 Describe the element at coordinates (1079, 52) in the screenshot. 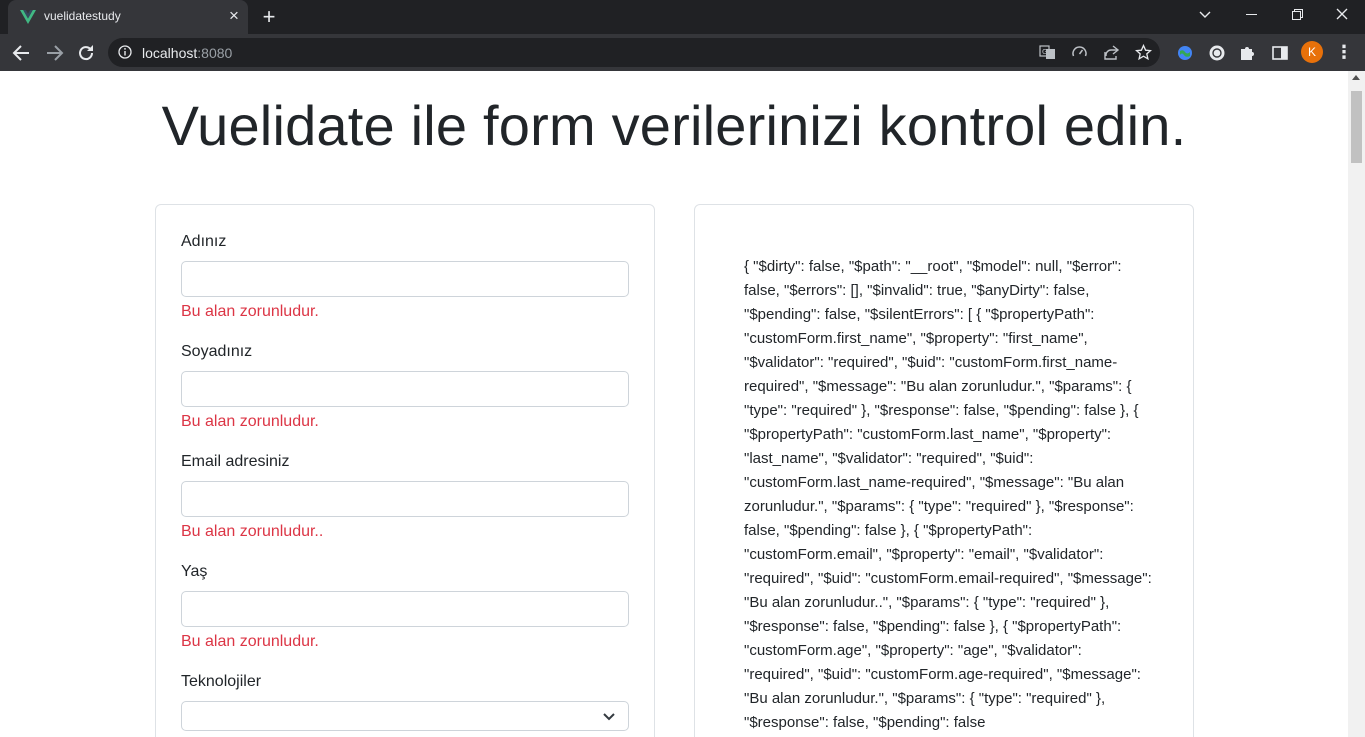

I see `gauge-icon` at that location.